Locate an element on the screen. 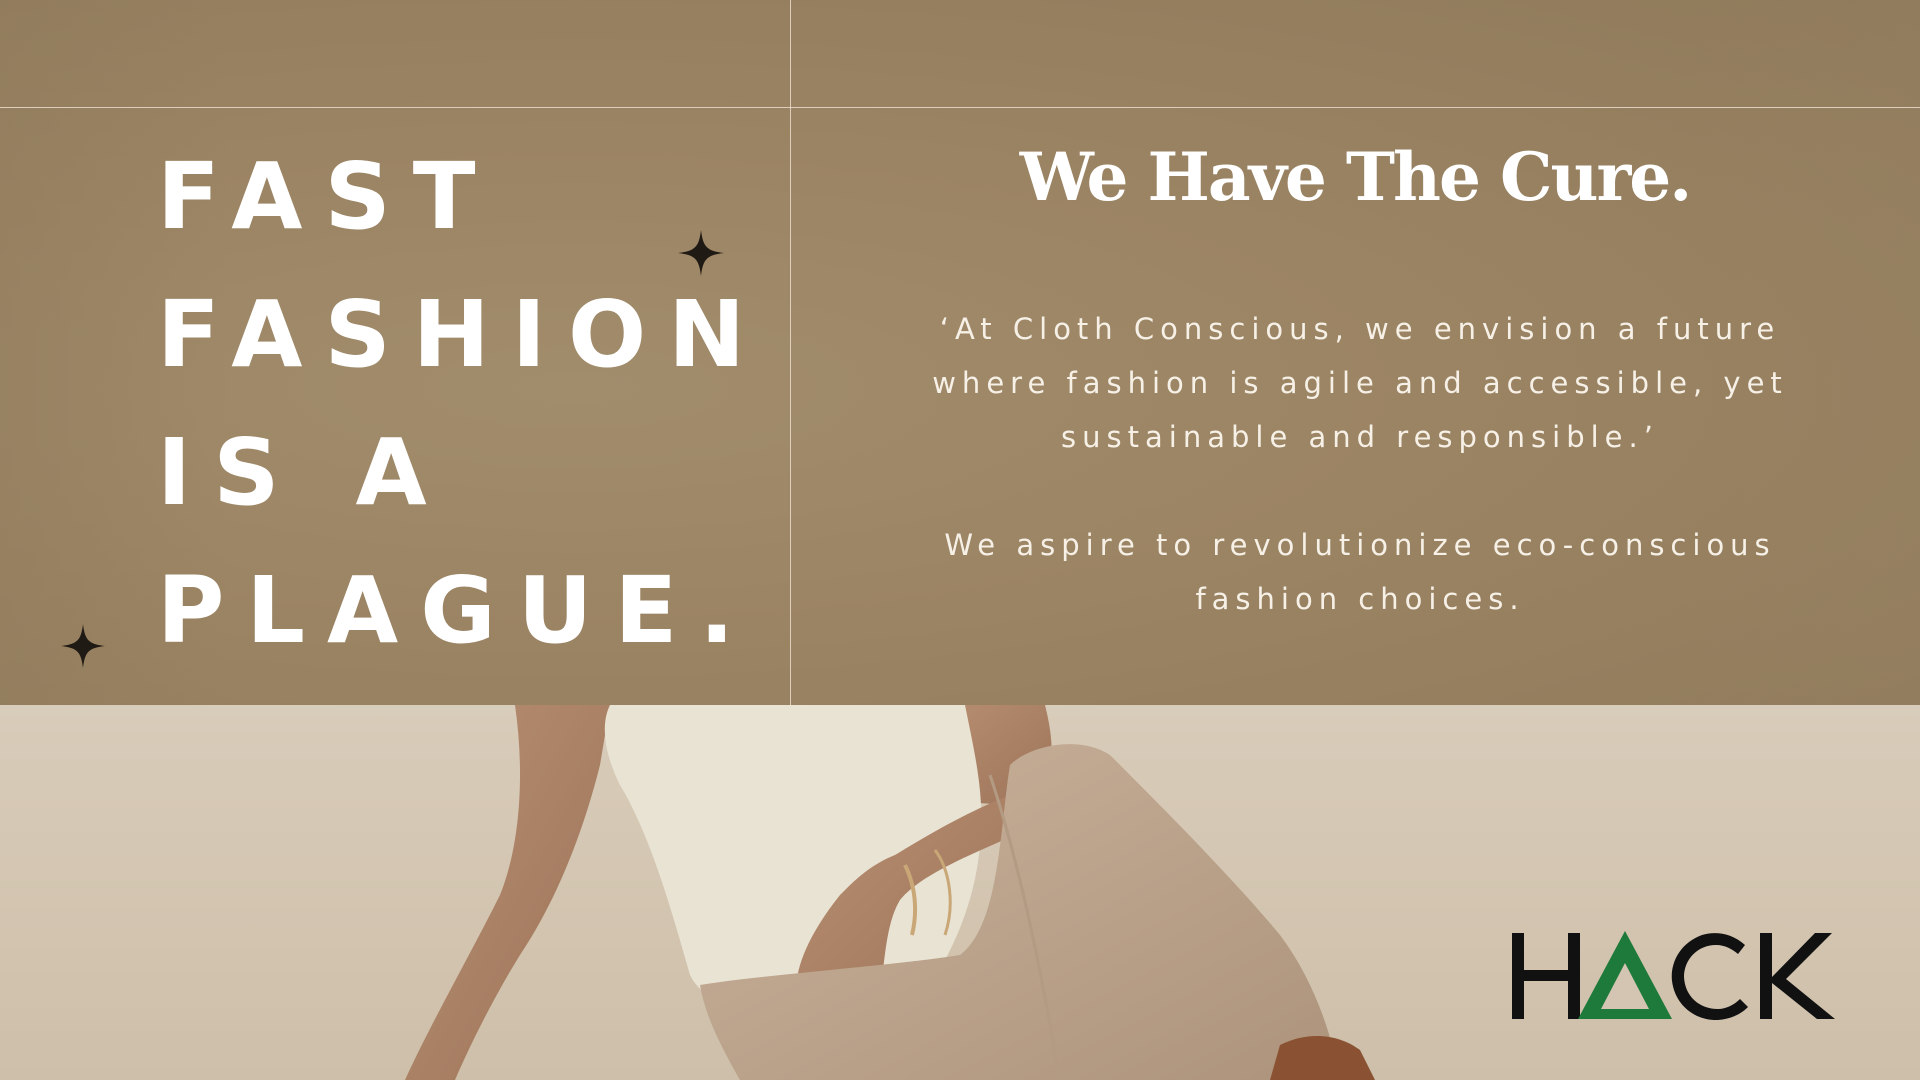 Image resolution: width=1920 pixels, height=1080 pixels. headline-line-2: FASHION is located at coordinates (462, 334).